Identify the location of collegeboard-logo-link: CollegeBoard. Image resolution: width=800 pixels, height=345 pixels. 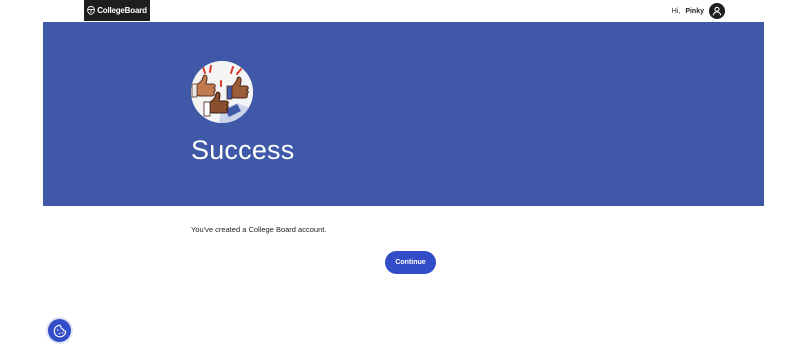
(117, 10).